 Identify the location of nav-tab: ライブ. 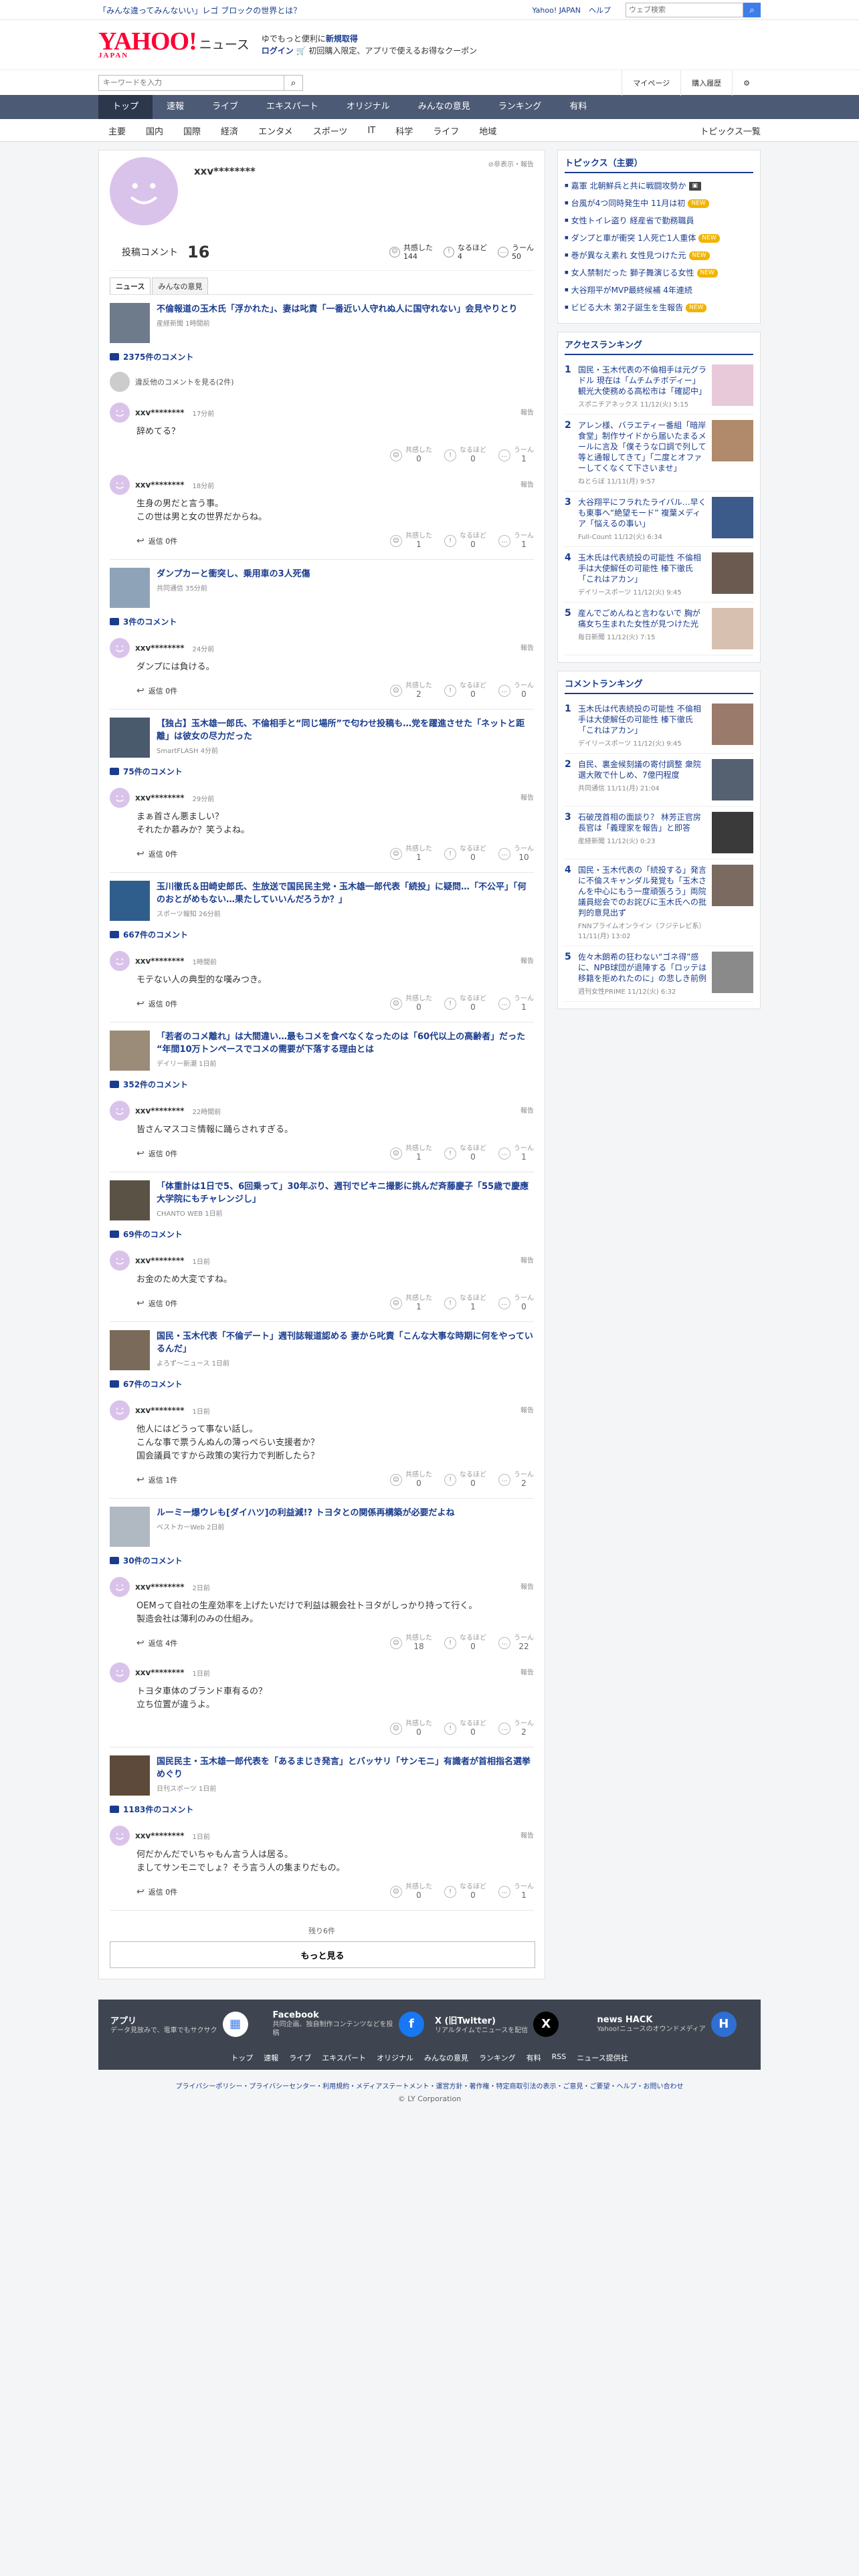
(225, 107).